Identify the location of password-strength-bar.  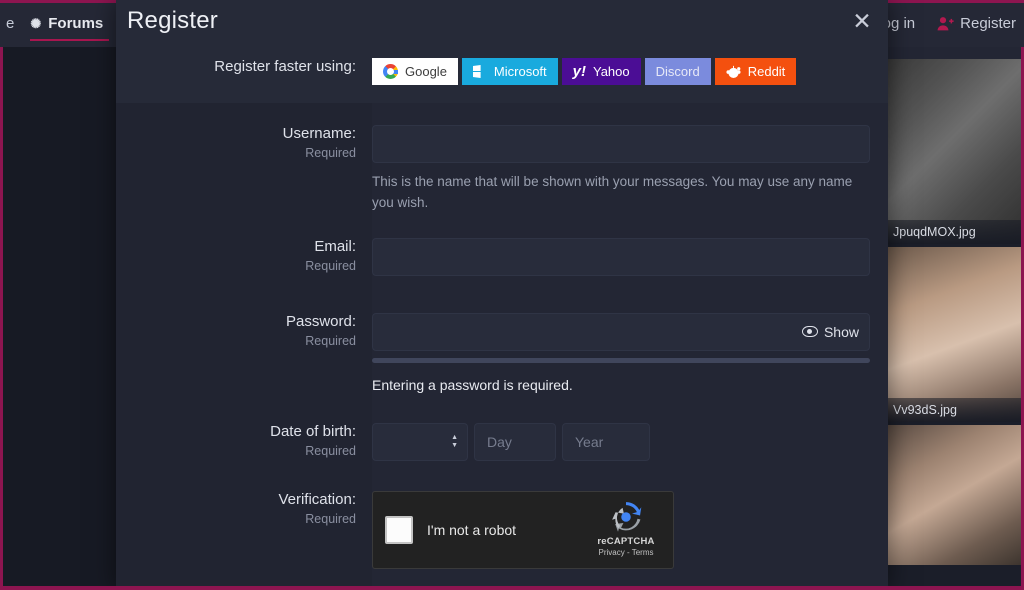
(621, 360).